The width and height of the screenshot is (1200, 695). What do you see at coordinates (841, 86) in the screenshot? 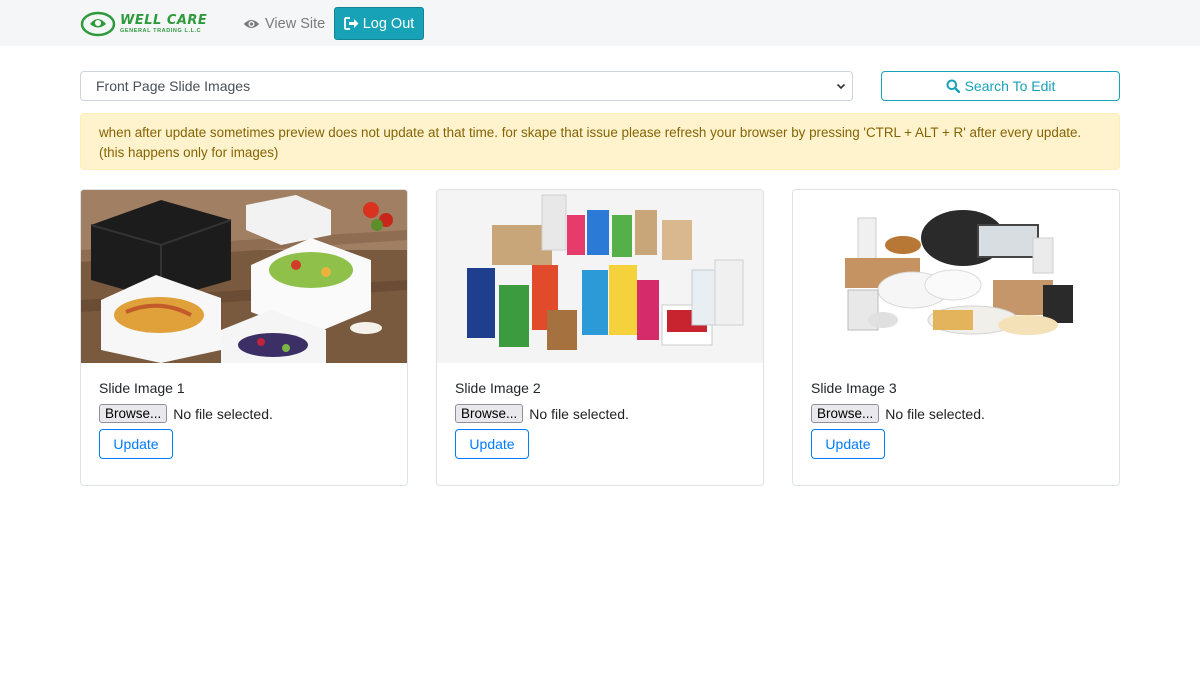
I see `chevron-down-icon` at bounding box center [841, 86].